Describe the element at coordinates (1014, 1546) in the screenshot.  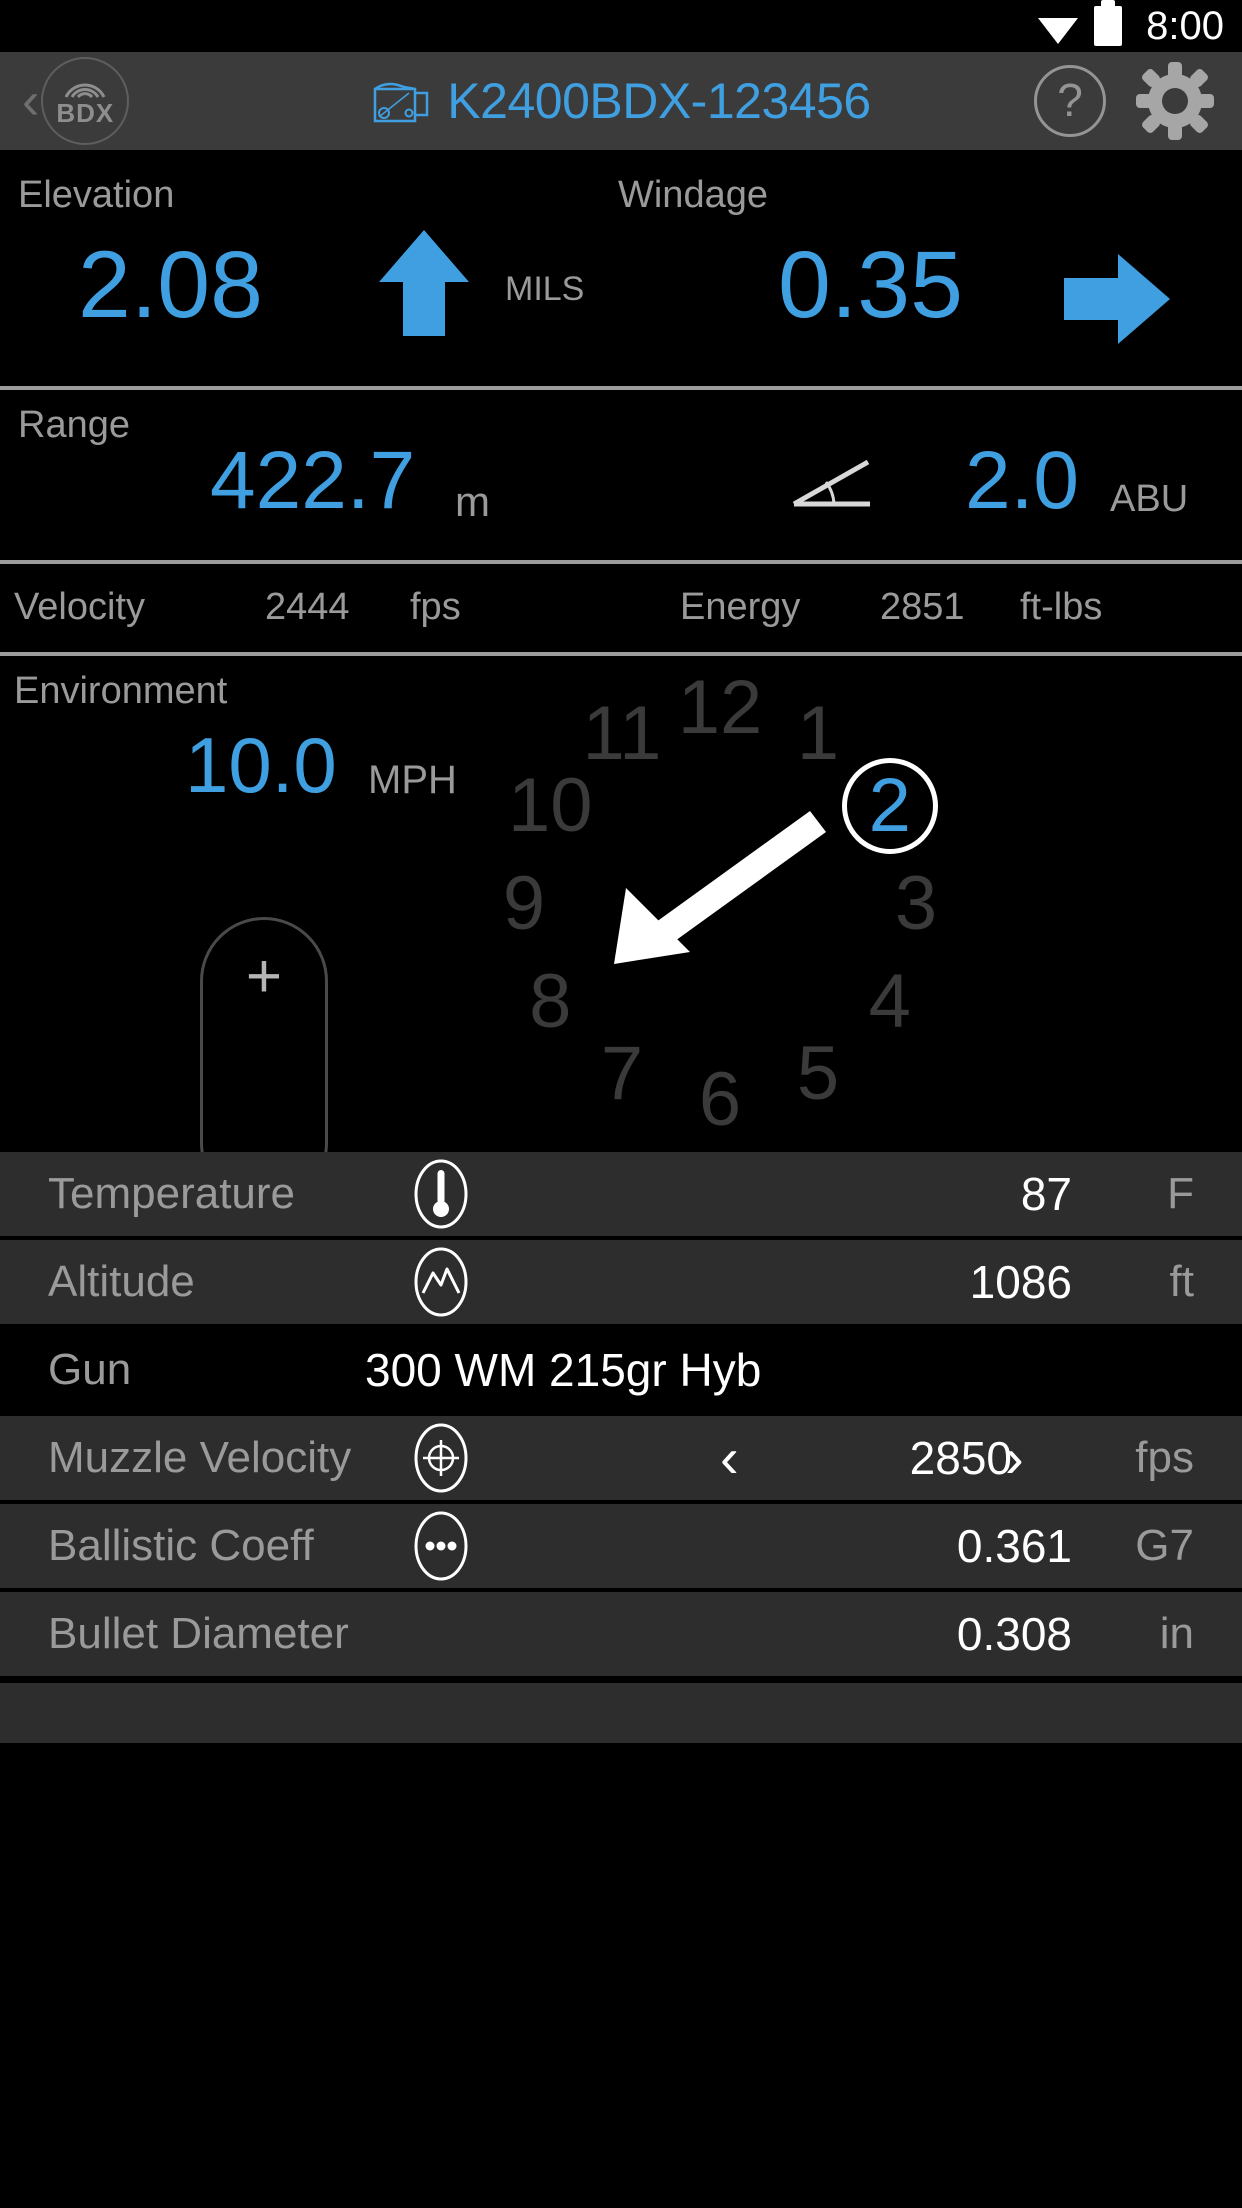
I see `row-value: 0.361` at that location.